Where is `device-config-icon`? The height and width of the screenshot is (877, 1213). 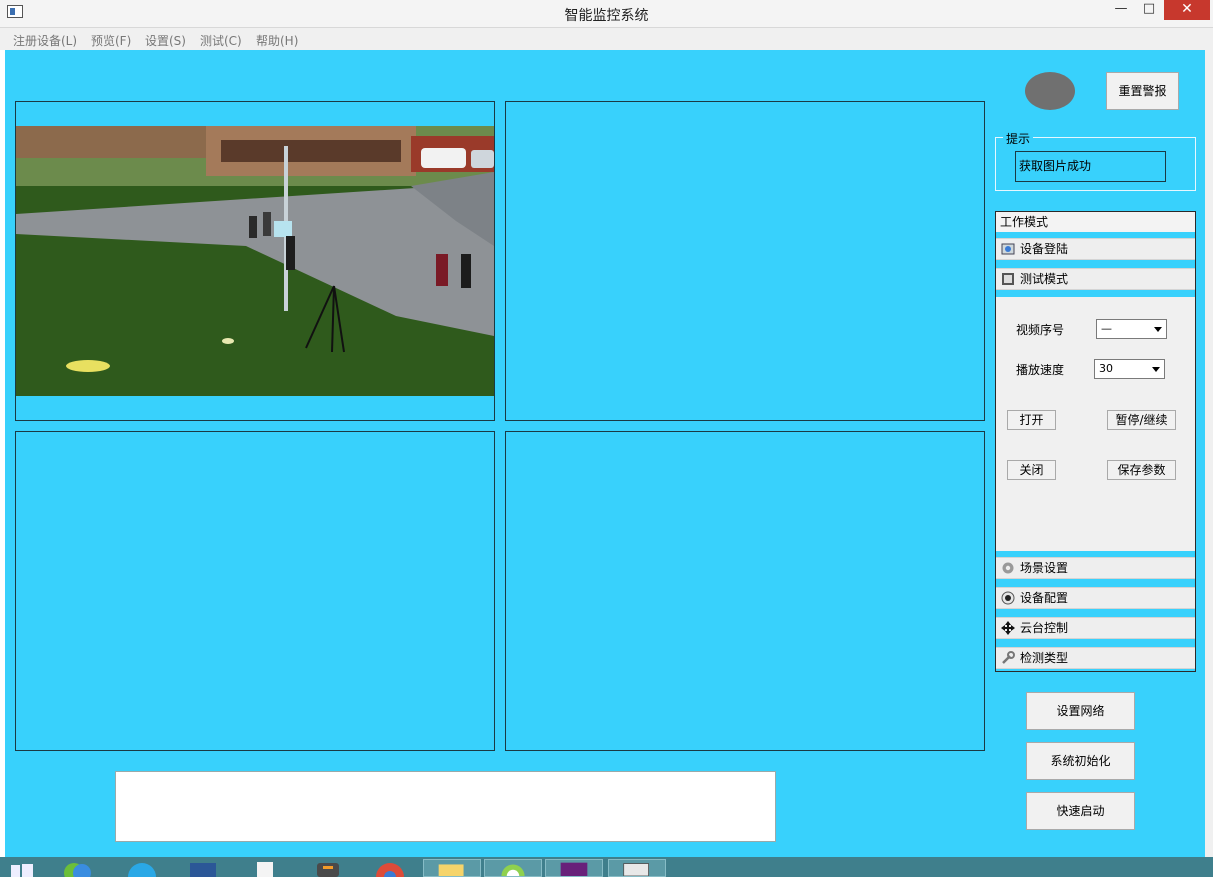 device-config-icon is located at coordinates (1008, 598).